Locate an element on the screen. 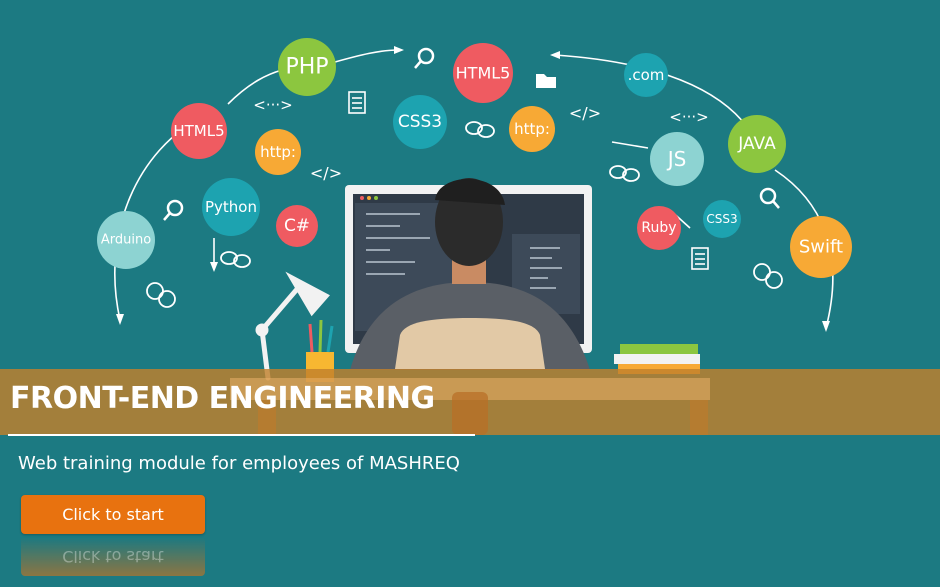 Image resolution: width=940 pixels, height=587 pixels. svg-text: Swift is located at coordinates (821, 247).